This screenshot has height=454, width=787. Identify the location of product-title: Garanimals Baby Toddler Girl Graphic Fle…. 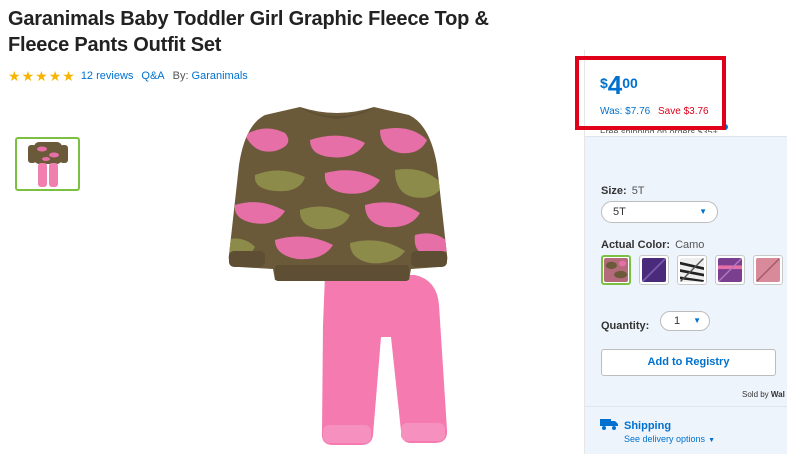
(248, 32).